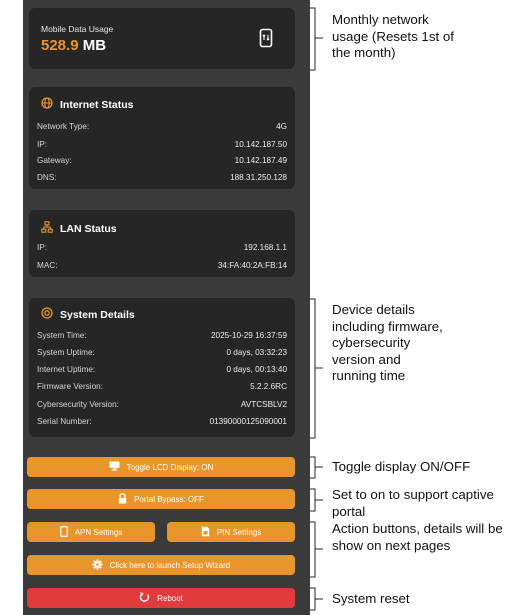 This screenshot has height=615, width=511. Describe the element at coordinates (413, 503) in the screenshot. I see `annotation-captive-portal: Set to on to support captive portal` at that location.